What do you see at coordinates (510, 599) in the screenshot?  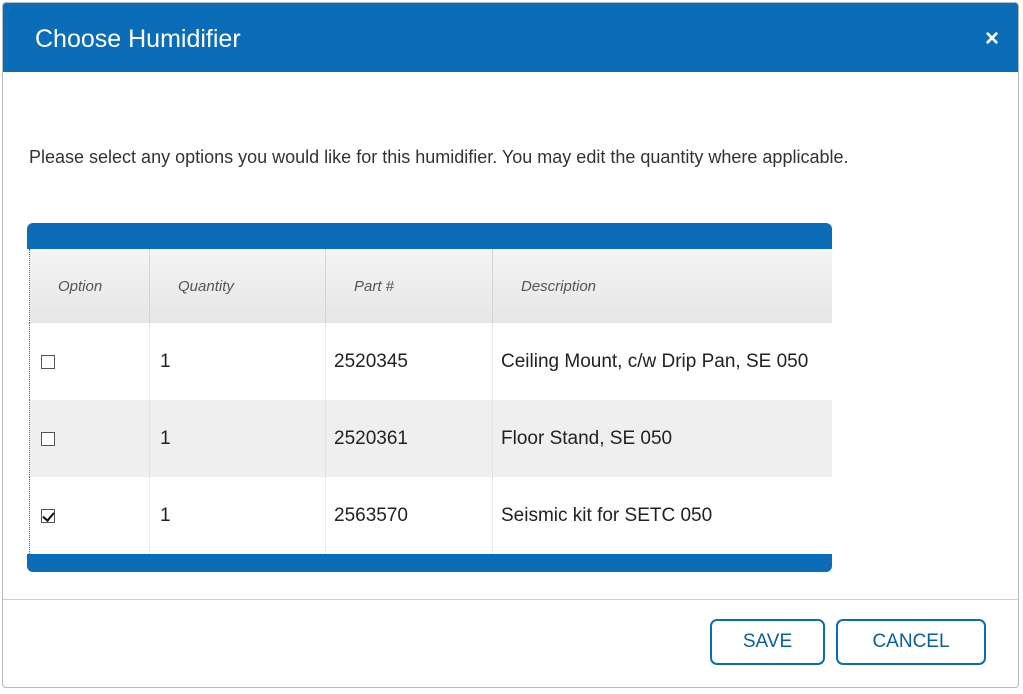 I see `footer-divider` at bounding box center [510, 599].